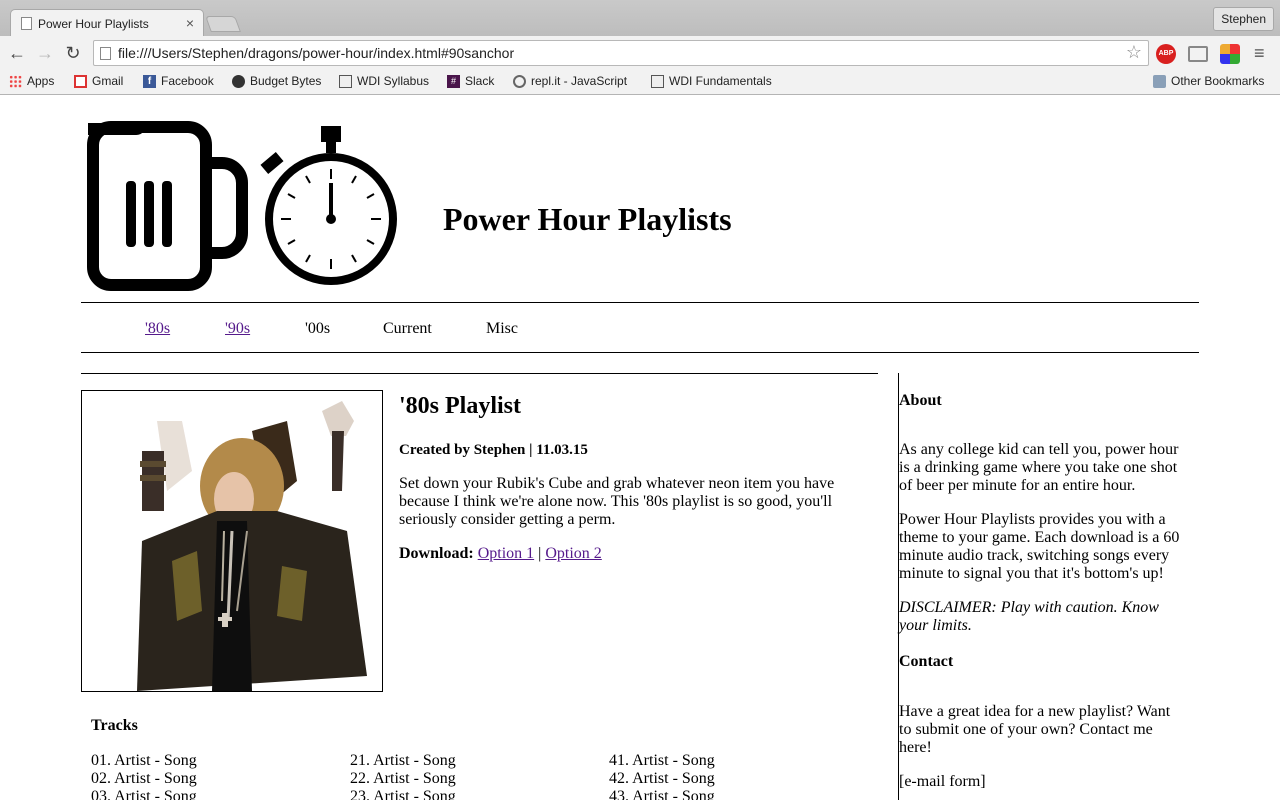 The height and width of the screenshot is (800, 1280). I want to click on forward-arrow-icon: →, so click(45, 53).